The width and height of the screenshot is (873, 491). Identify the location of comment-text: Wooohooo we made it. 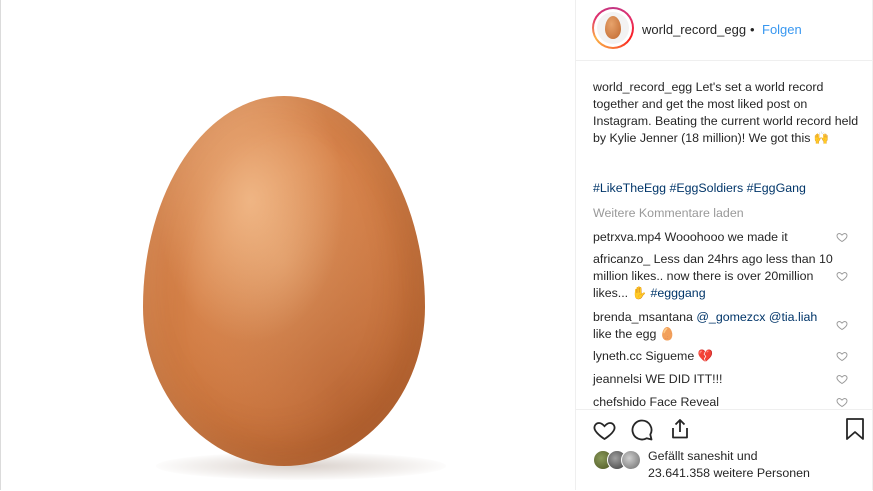
(726, 237).